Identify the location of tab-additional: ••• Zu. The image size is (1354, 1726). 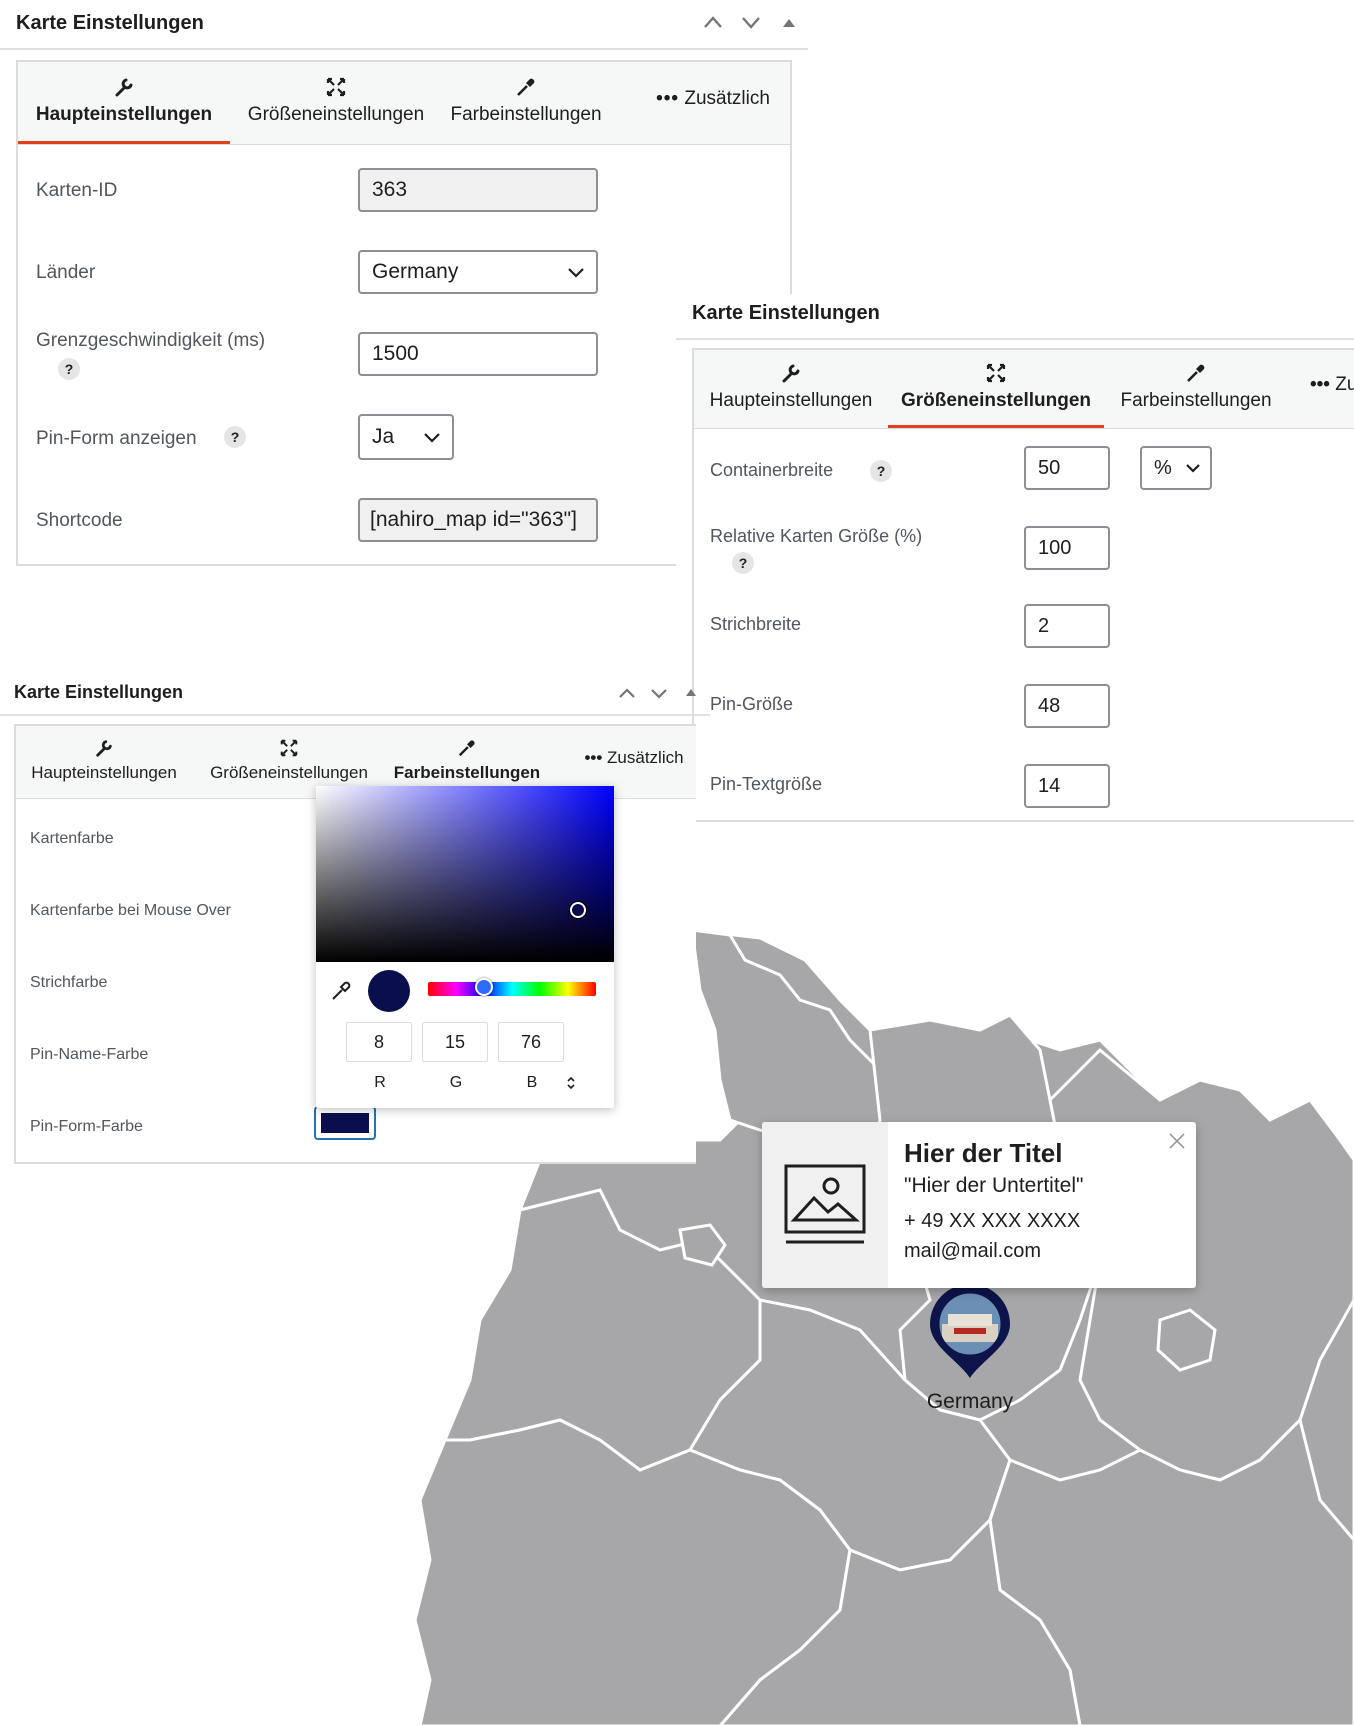
(1332, 389).